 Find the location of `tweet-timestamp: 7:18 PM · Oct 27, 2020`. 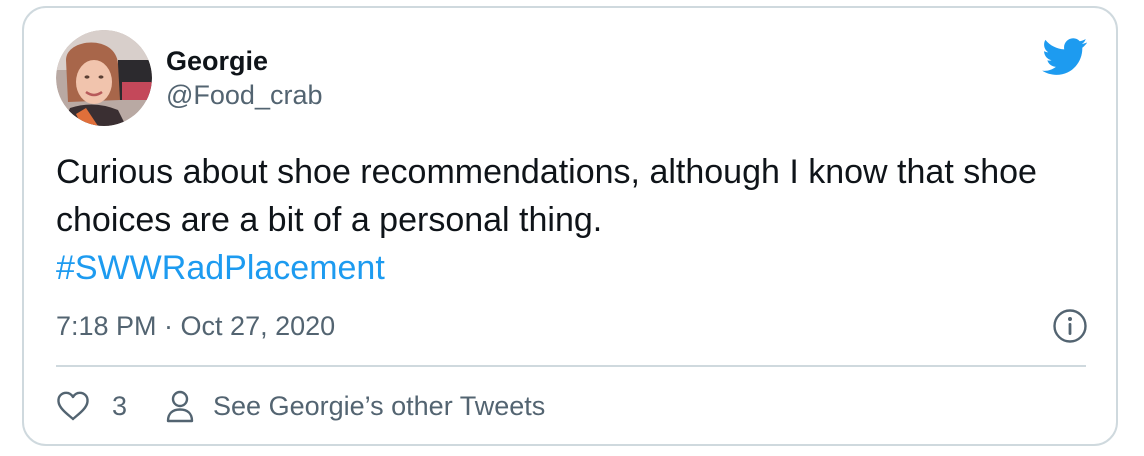

tweet-timestamp: 7:18 PM · Oct 27, 2020 is located at coordinates (195, 326).